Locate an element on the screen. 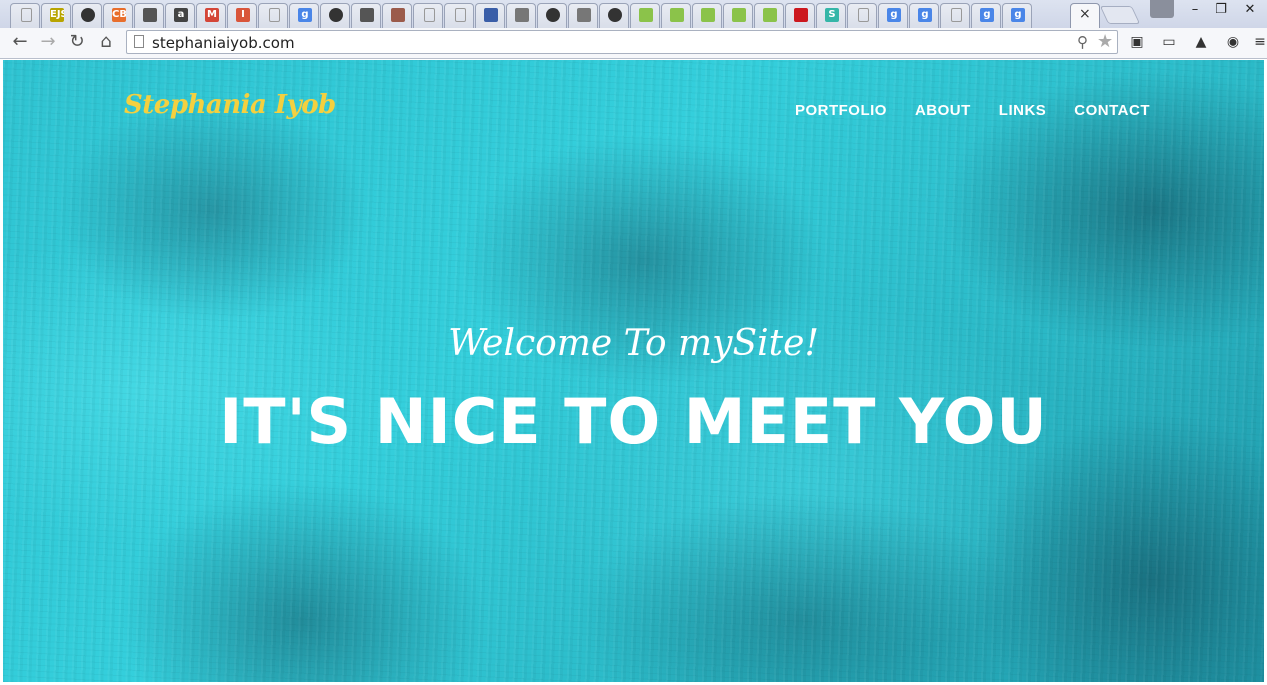 The width and height of the screenshot is (1267, 685). url-text: stephaniaiyob.com is located at coordinates (223, 43).